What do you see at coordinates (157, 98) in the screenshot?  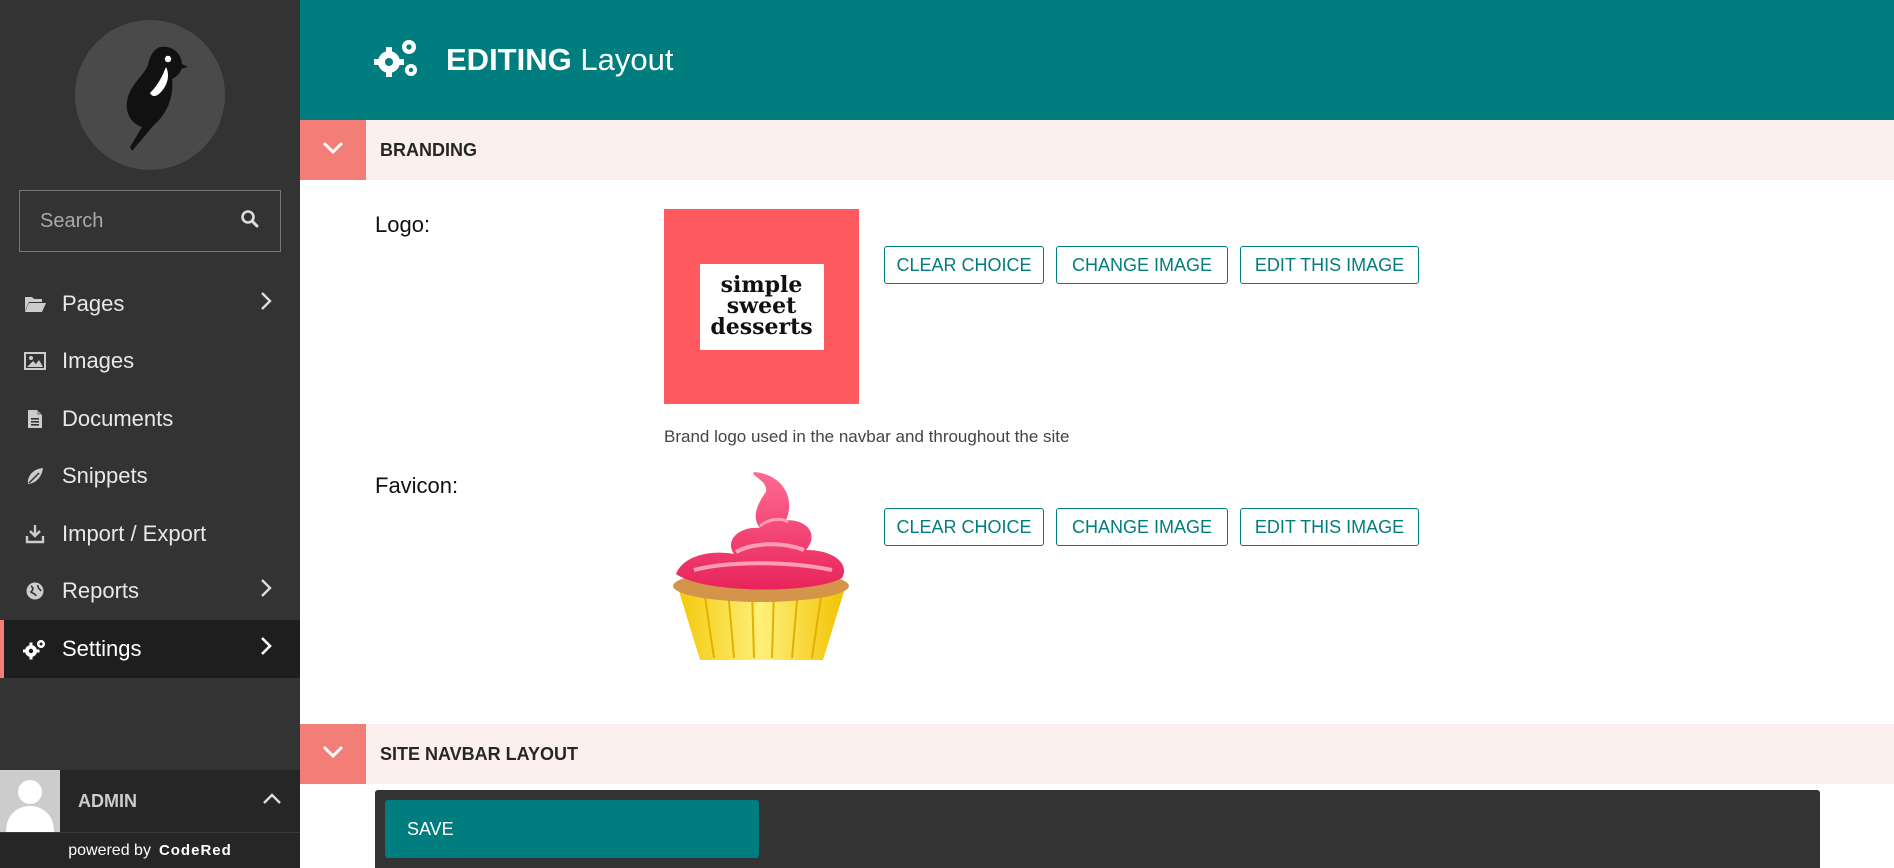 I see `bird-icon` at bounding box center [157, 98].